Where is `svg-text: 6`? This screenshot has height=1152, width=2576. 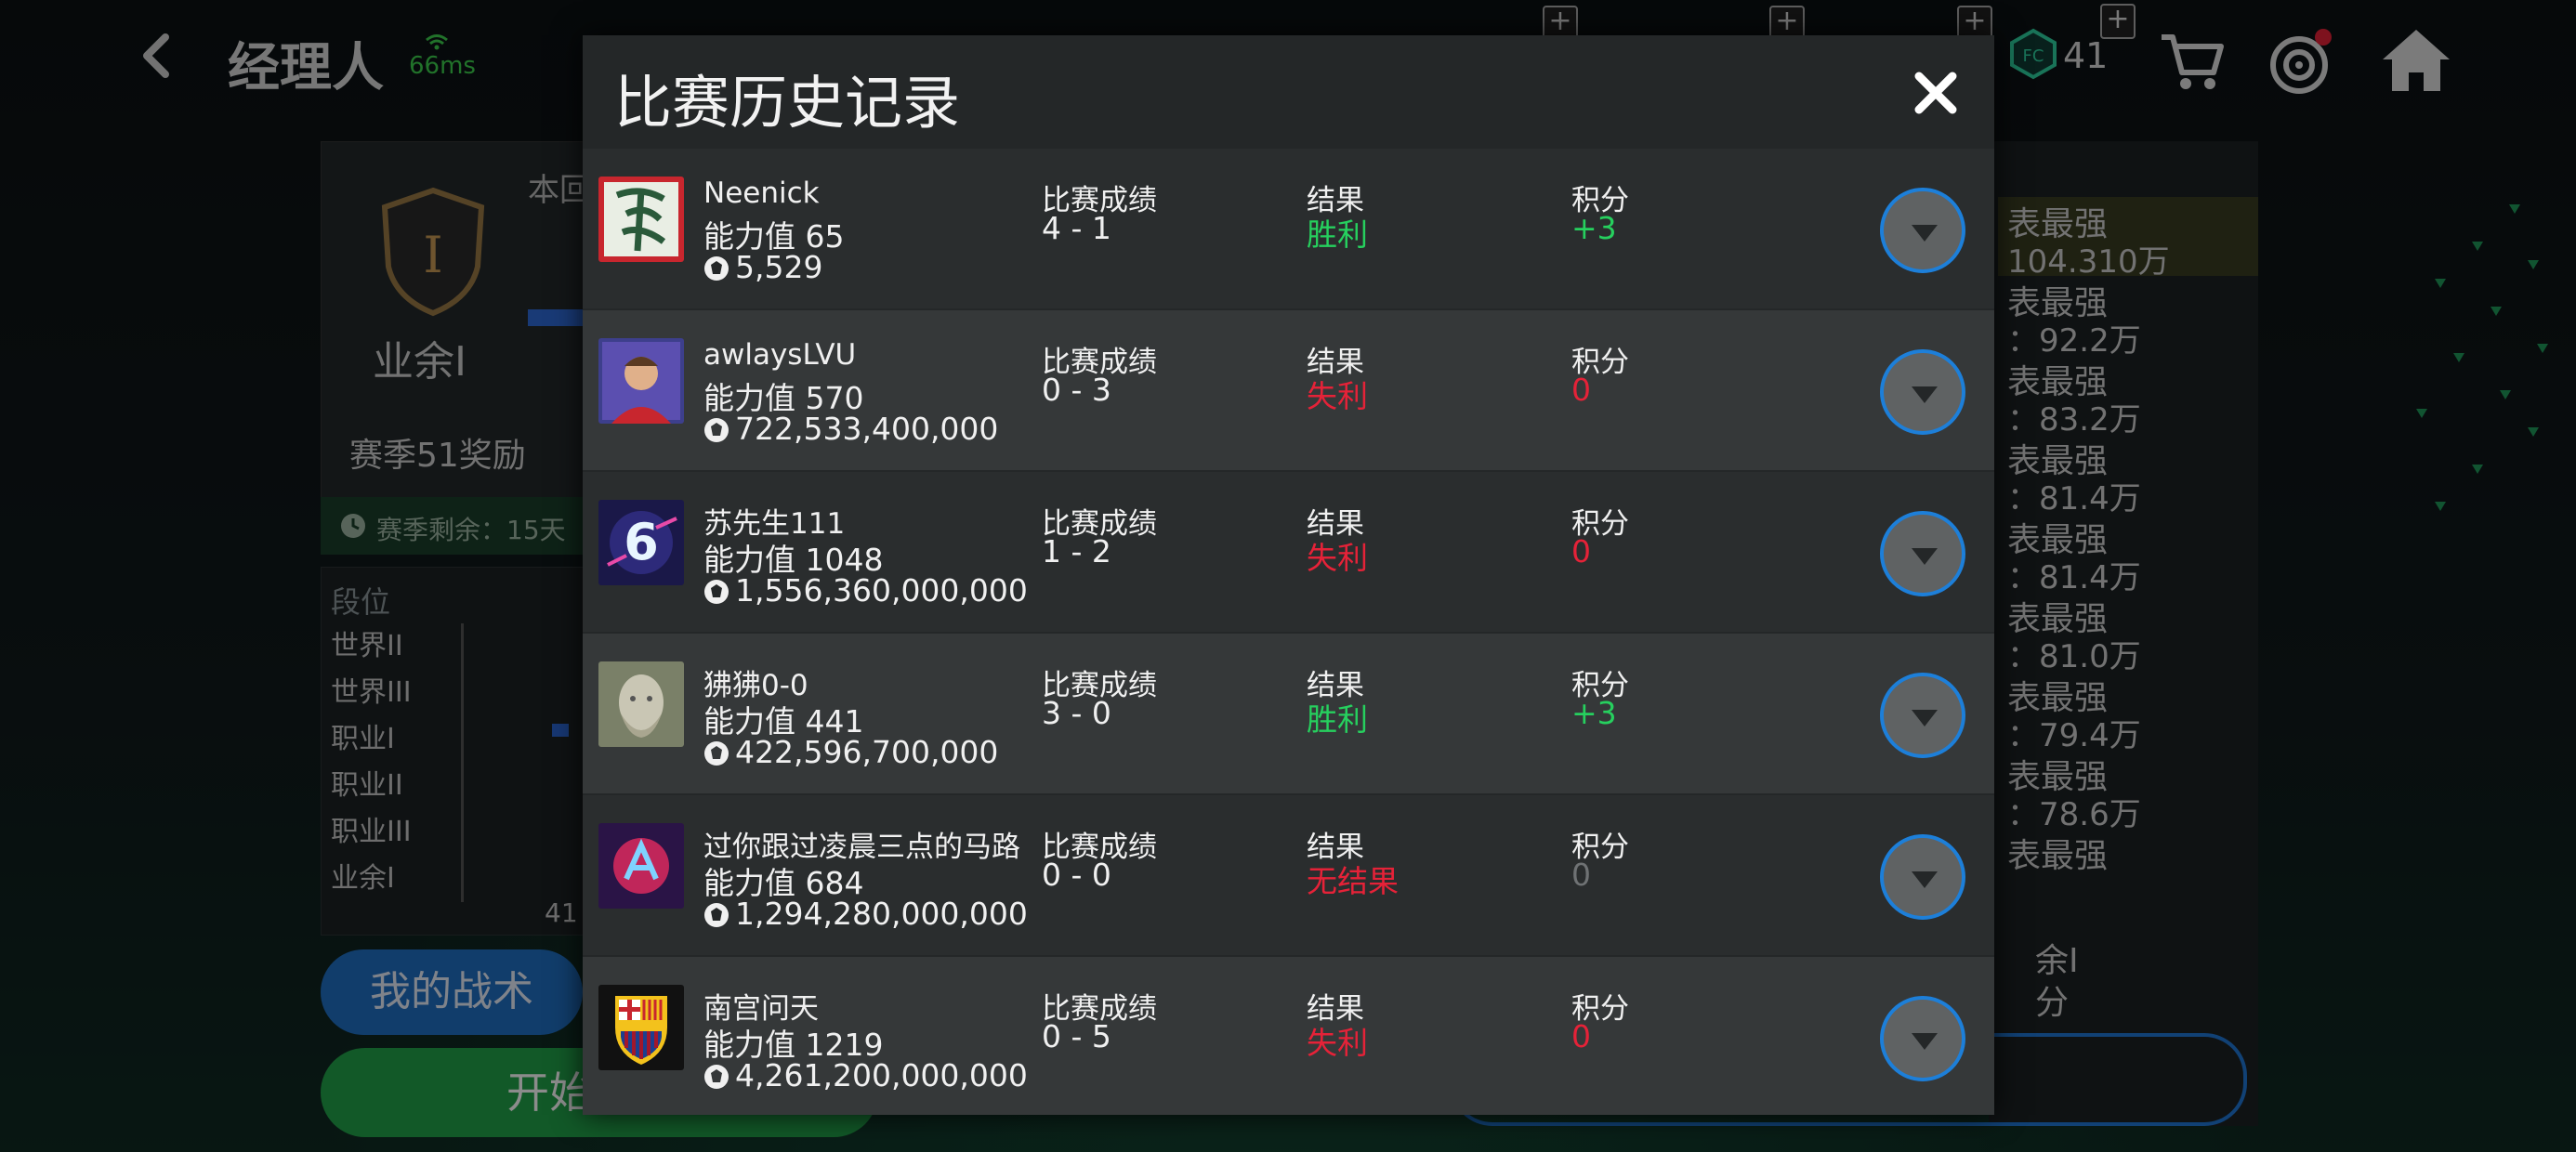
svg-text: 6 is located at coordinates (641, 542).